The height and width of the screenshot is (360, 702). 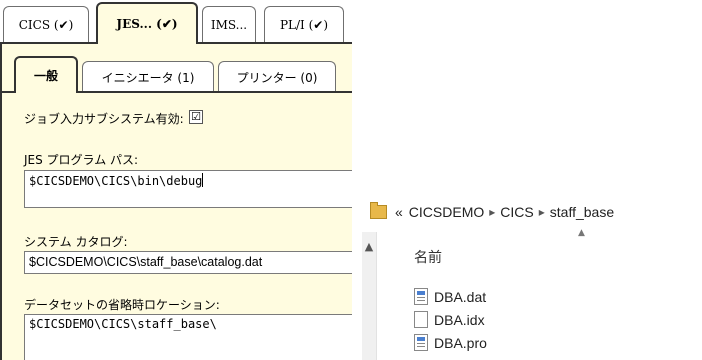 I want to click on program-path-label: JES プログラム パス:, so click(x=81, y=160).